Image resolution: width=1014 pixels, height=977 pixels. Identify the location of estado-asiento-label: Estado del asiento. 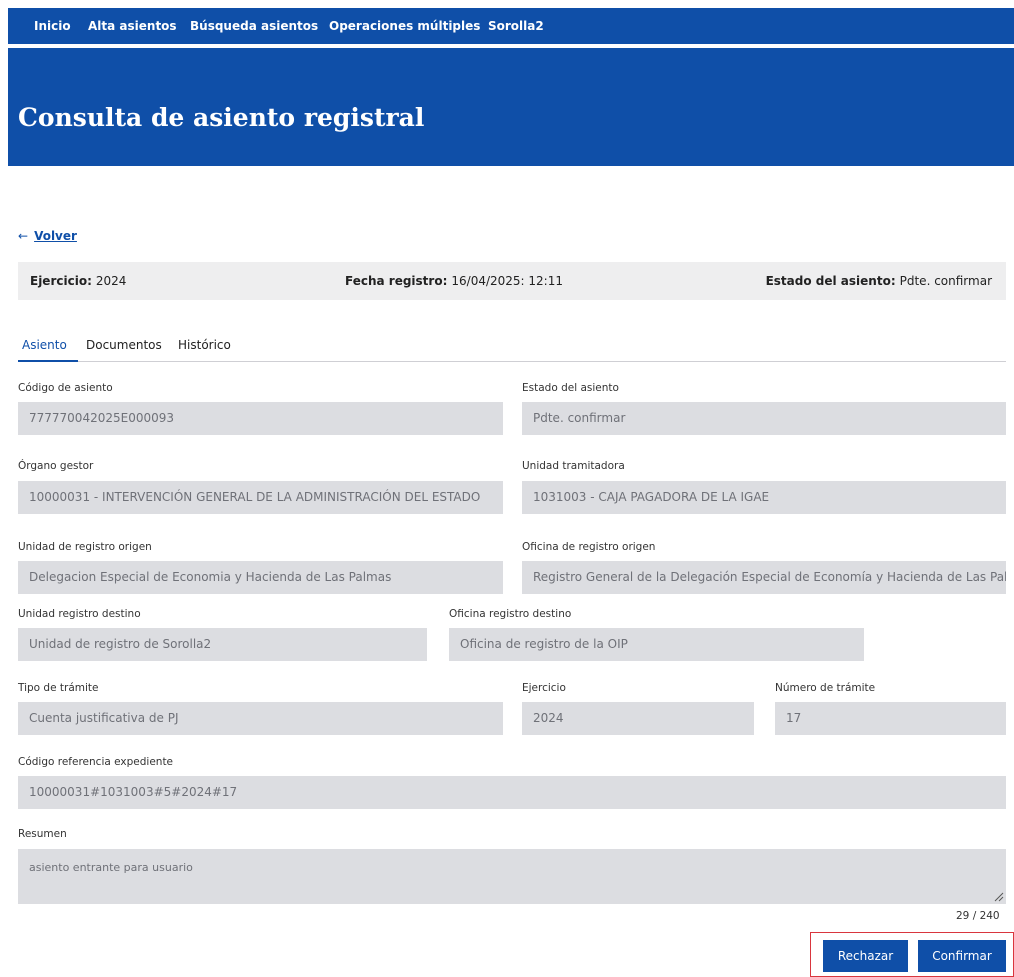
(570, 388).